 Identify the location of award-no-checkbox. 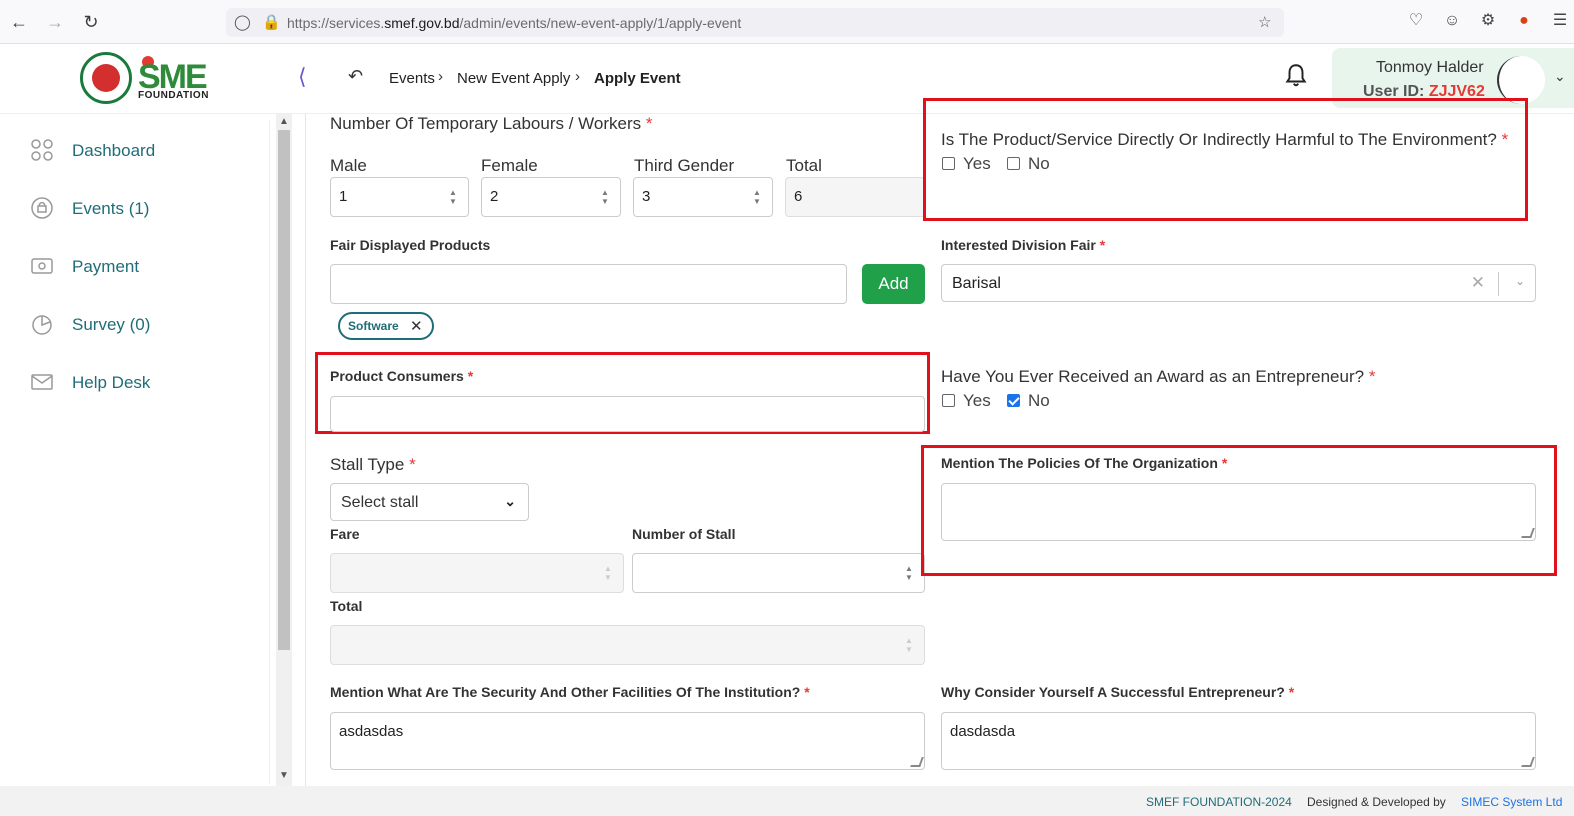
(1013, 400).